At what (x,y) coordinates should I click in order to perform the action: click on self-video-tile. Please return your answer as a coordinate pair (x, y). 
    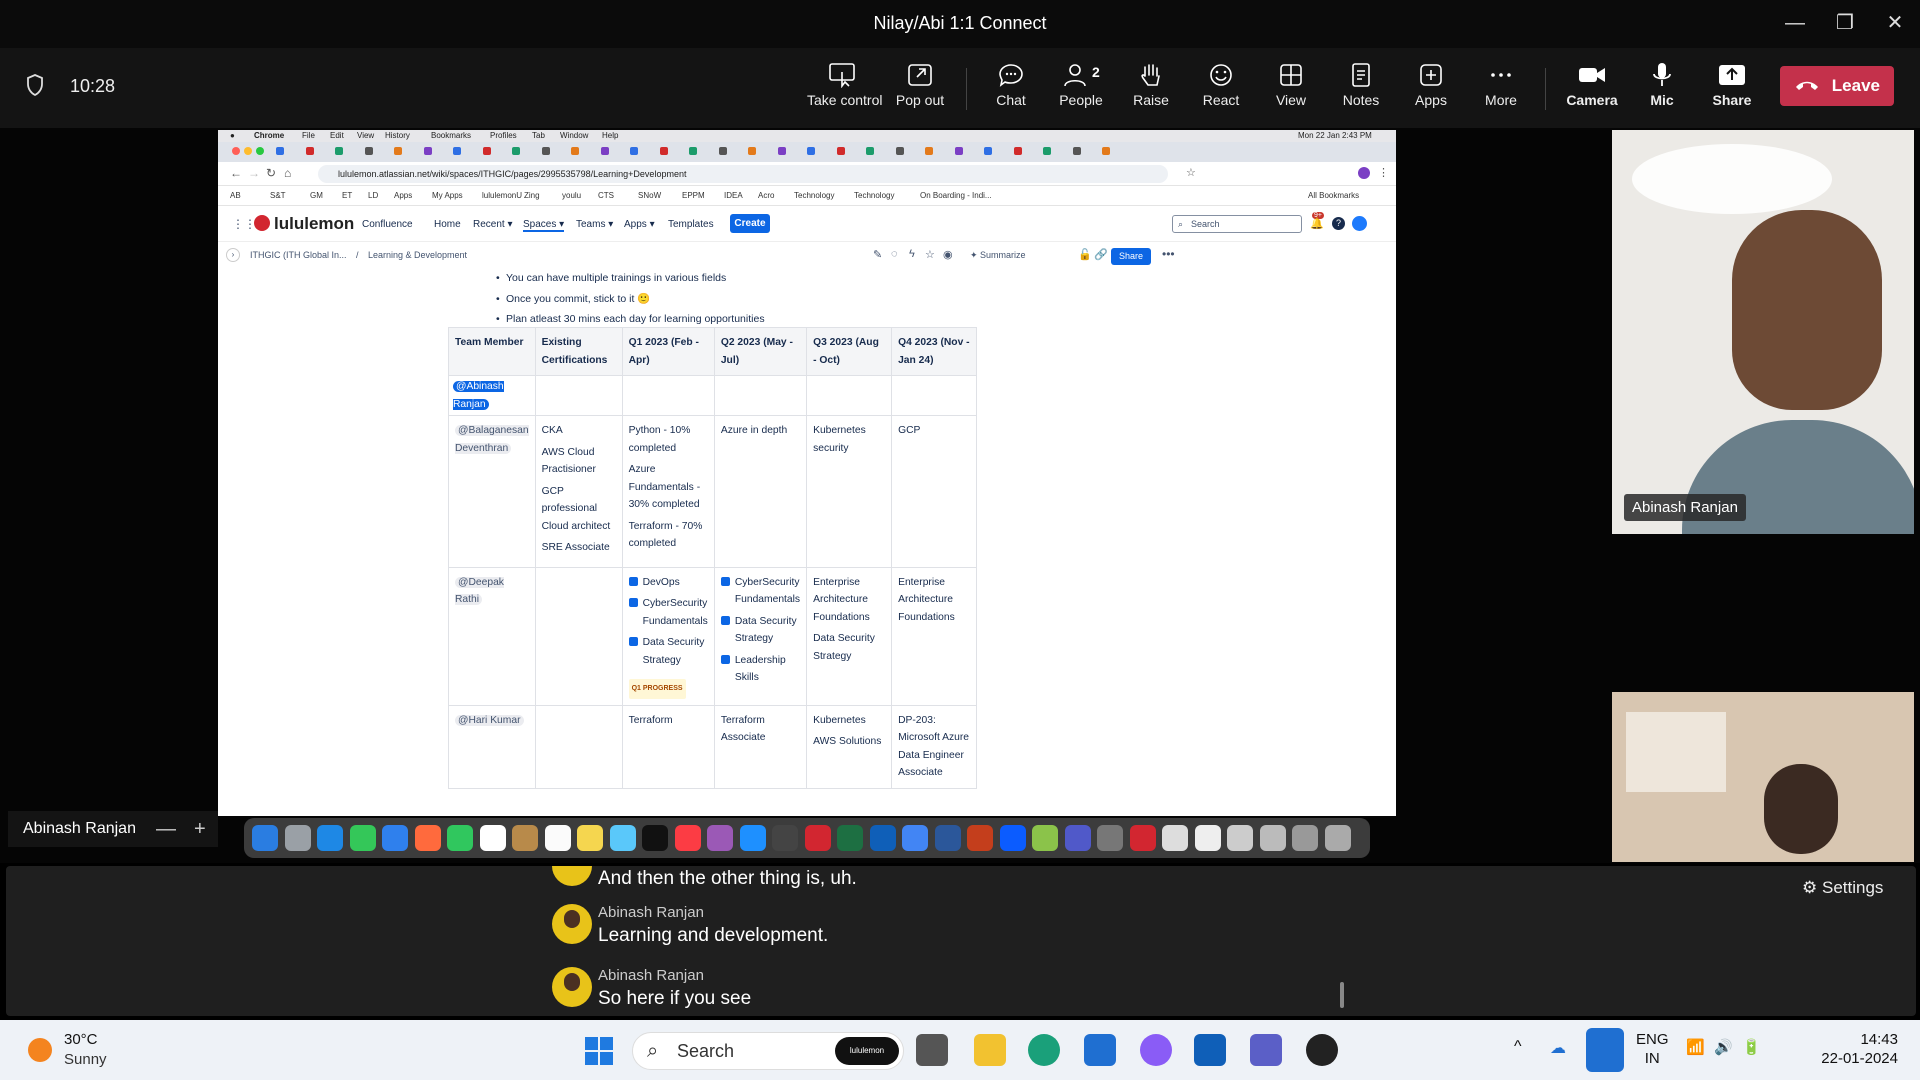
    Looking at the image, I should click on (1763, 777).